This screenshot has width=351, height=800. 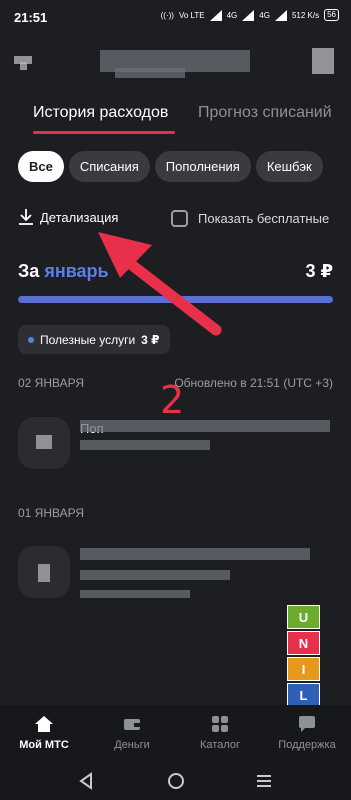 I want to click on show-free-checkbox, so click(x=179, y=218).